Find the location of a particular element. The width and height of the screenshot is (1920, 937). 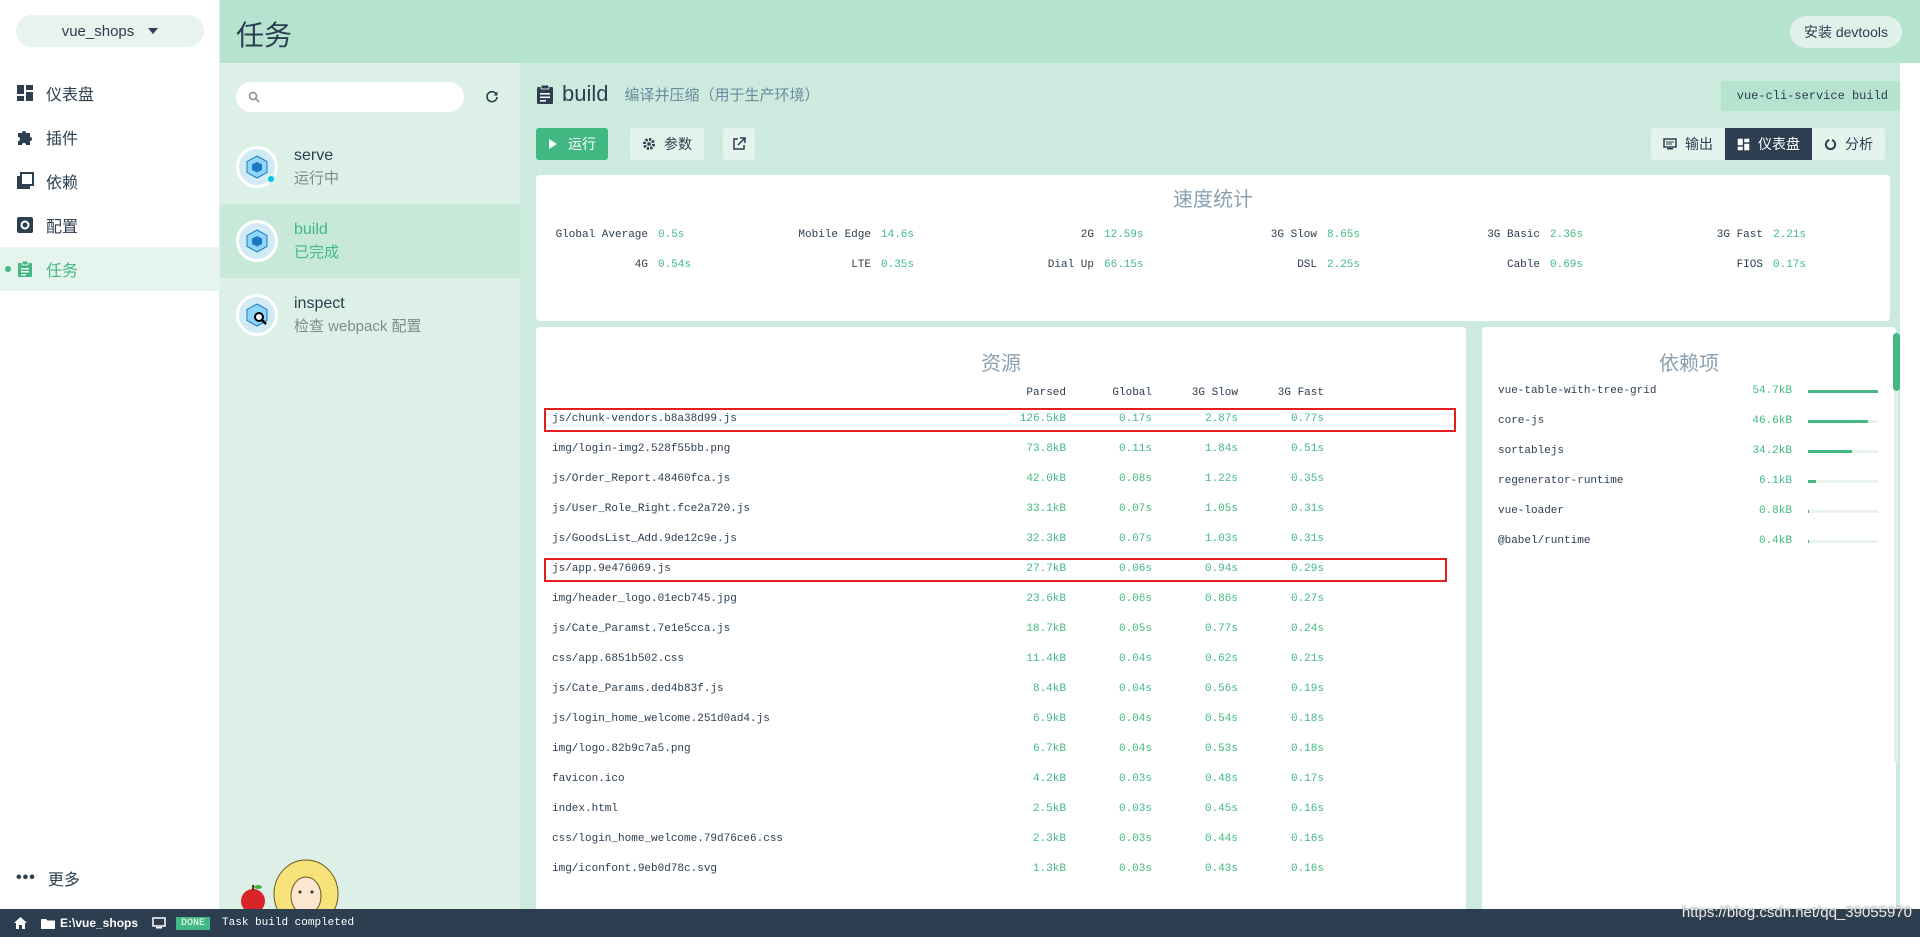

tab-analyzer: 分析 is located at coordinates (1848, 144).